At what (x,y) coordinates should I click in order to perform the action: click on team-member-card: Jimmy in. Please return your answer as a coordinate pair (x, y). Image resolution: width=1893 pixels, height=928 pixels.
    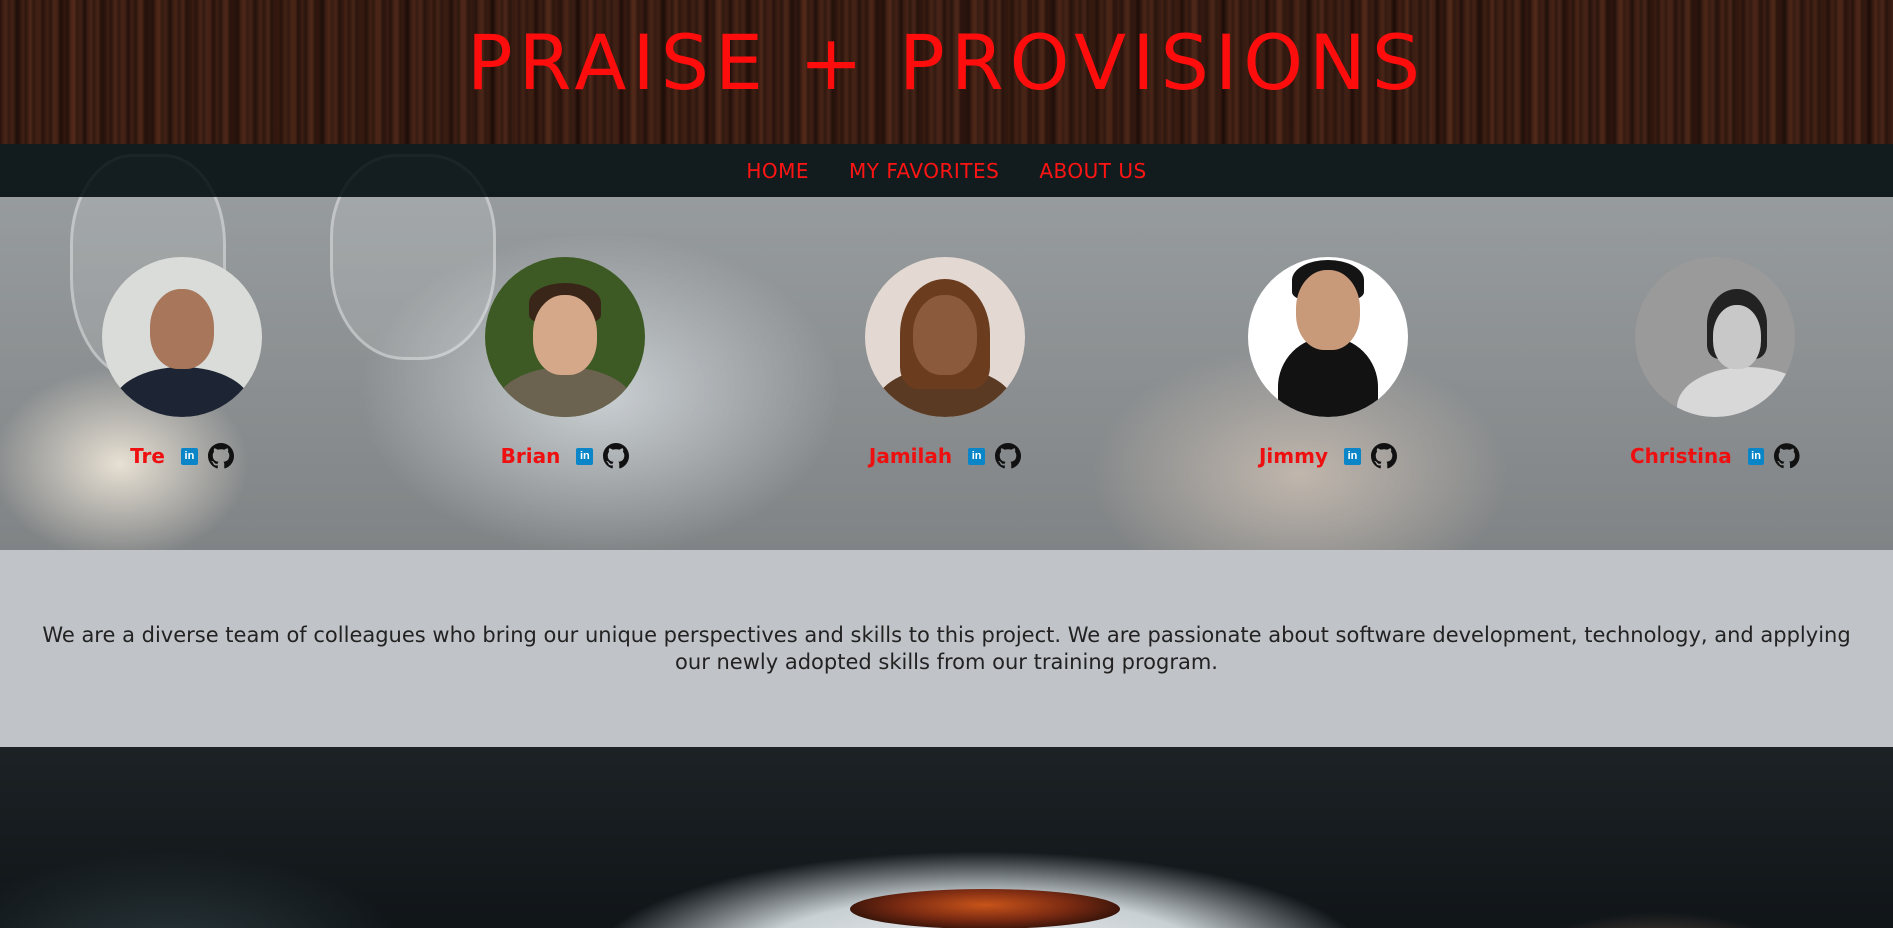
    Looking at the image, I should click on (1328, 363).